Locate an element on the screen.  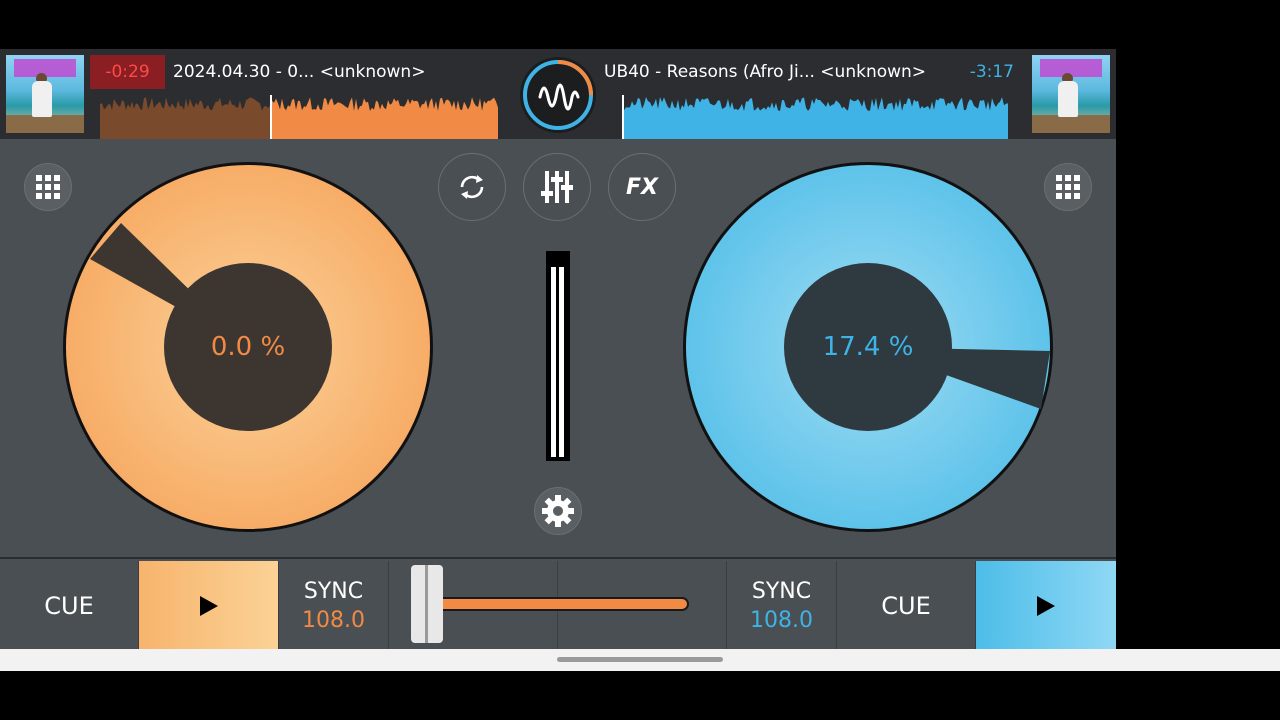
pitch-display-left: 0.0 % is located at coordinates (248, 347).